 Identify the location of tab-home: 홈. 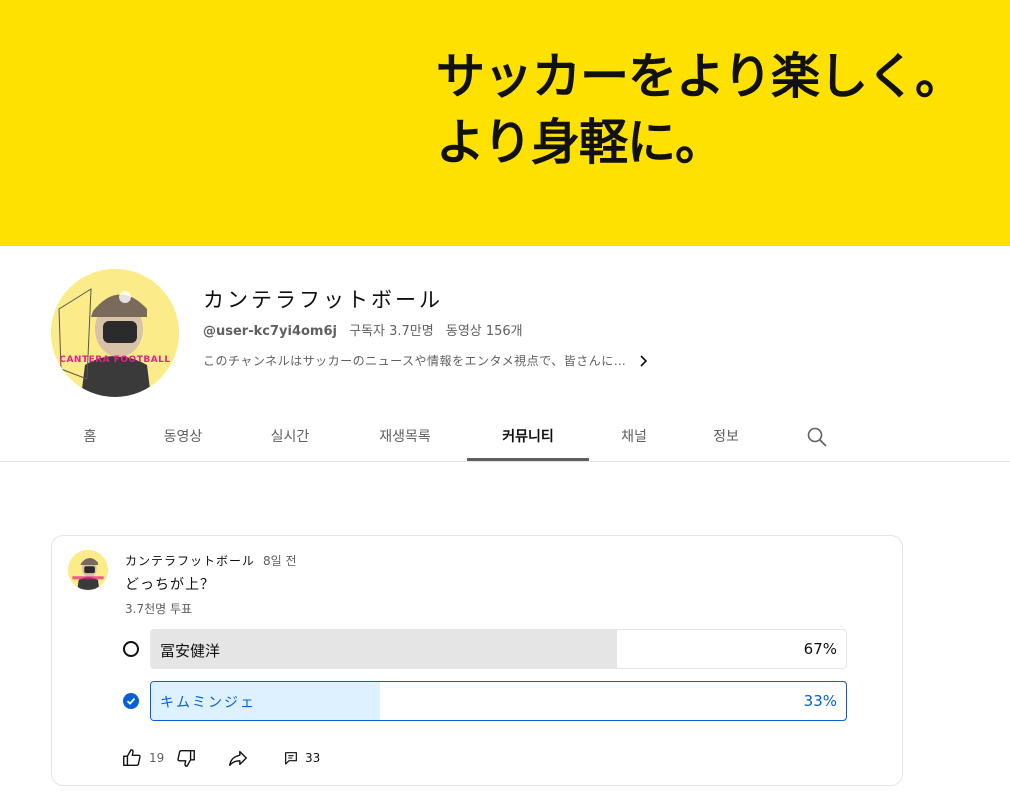
(90, 437).